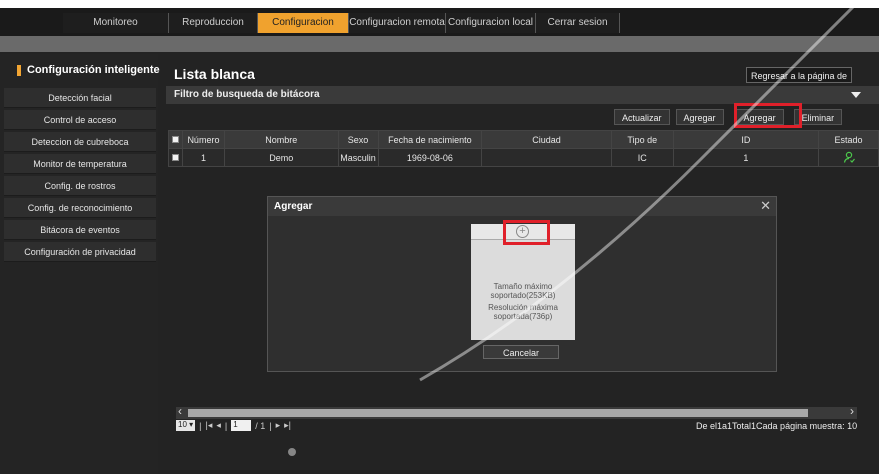 Image resolution: width=879 pixels, height=474 pixels. I want to click on last-page-icon: ▸|, so click(287, 425).